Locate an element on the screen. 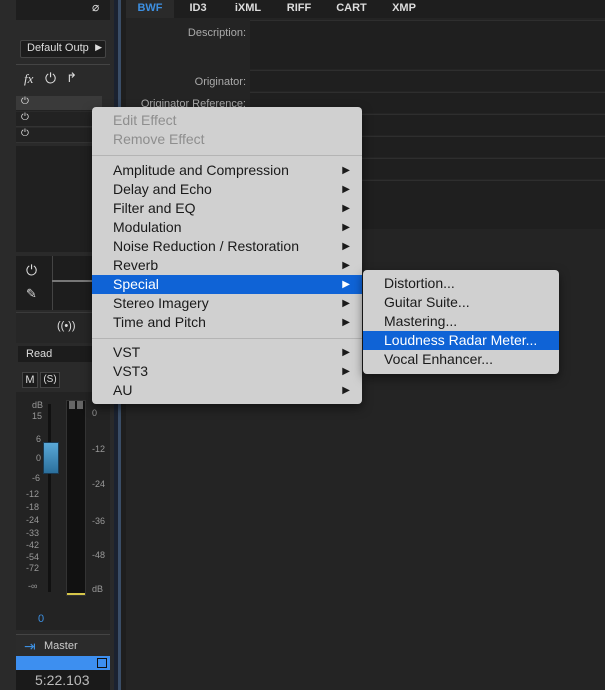 This screenshot has height=690, width=605. menu-item-amplitude: Amplitude and Compression ▶ is located at coordinates (227, 170).